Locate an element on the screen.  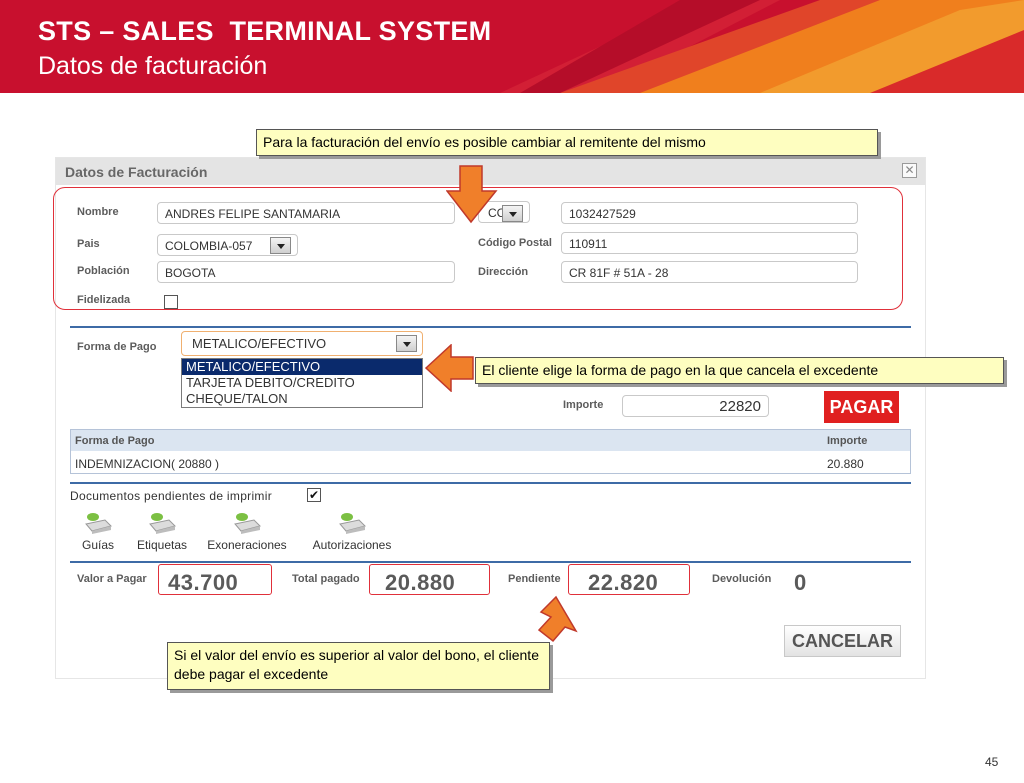
pais-value: COLOMBIA-057 is located at coordinates (209, 246).